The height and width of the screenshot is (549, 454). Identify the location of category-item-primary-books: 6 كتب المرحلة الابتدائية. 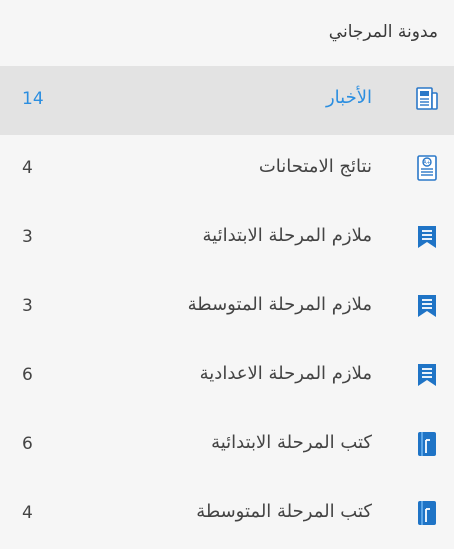
(227, 445).